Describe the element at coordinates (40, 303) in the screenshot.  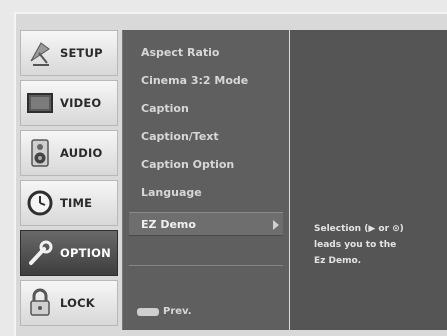
I see `padlock-icon` at that location.